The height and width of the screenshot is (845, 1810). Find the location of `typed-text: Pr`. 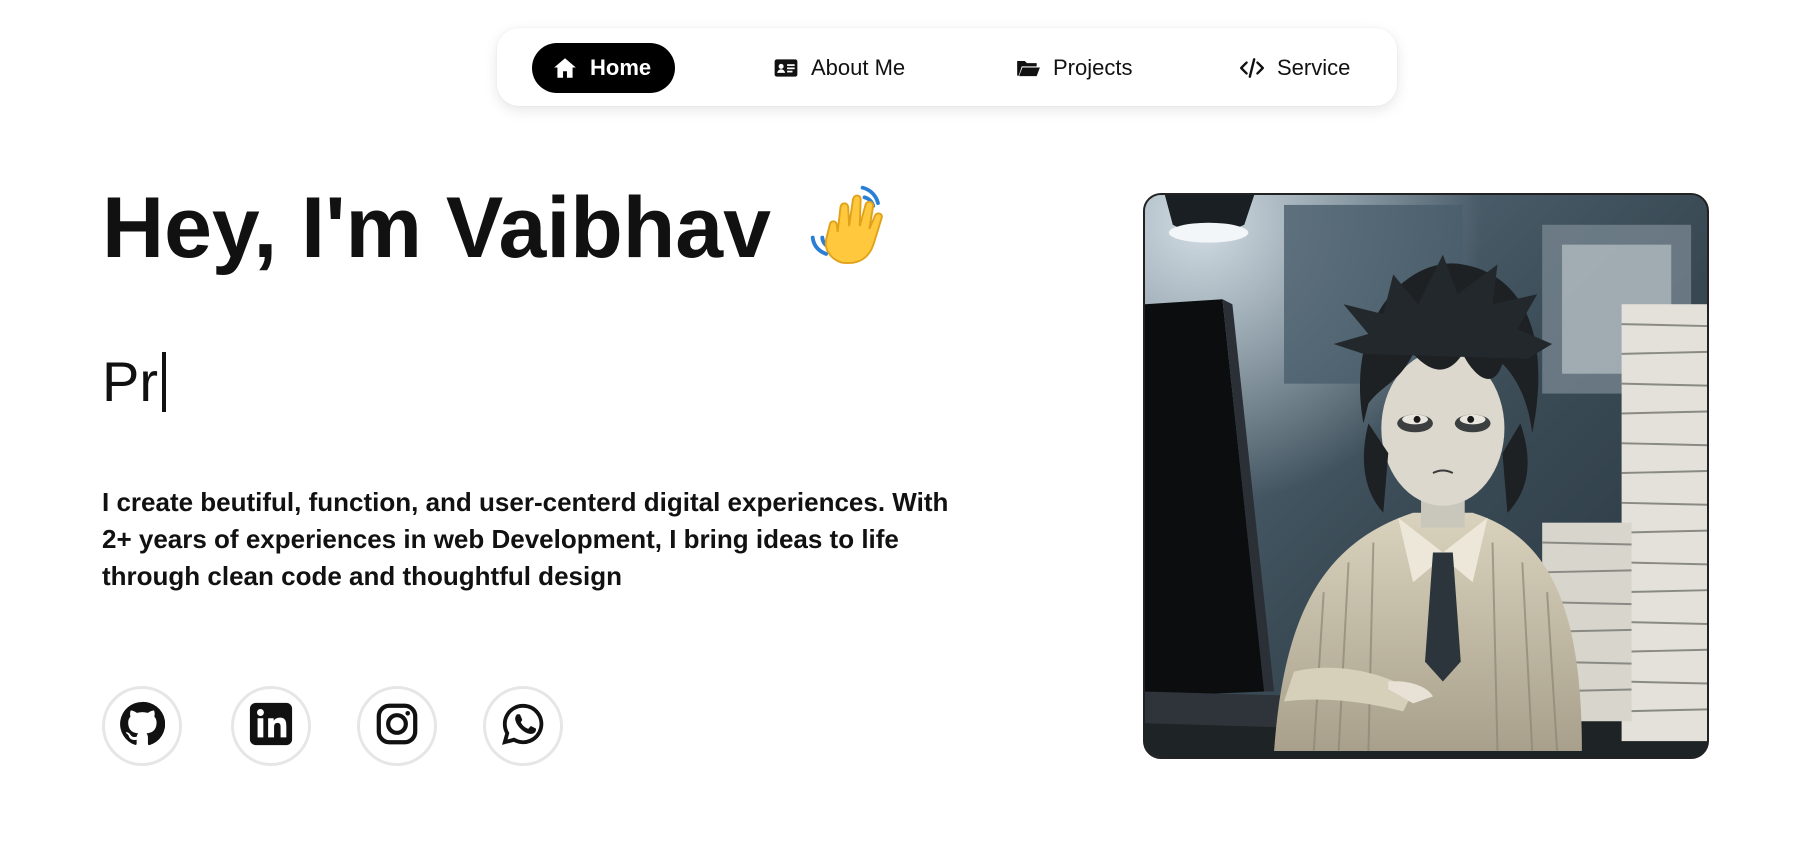

typed-text: Pr is located at coordinates (130, 381).